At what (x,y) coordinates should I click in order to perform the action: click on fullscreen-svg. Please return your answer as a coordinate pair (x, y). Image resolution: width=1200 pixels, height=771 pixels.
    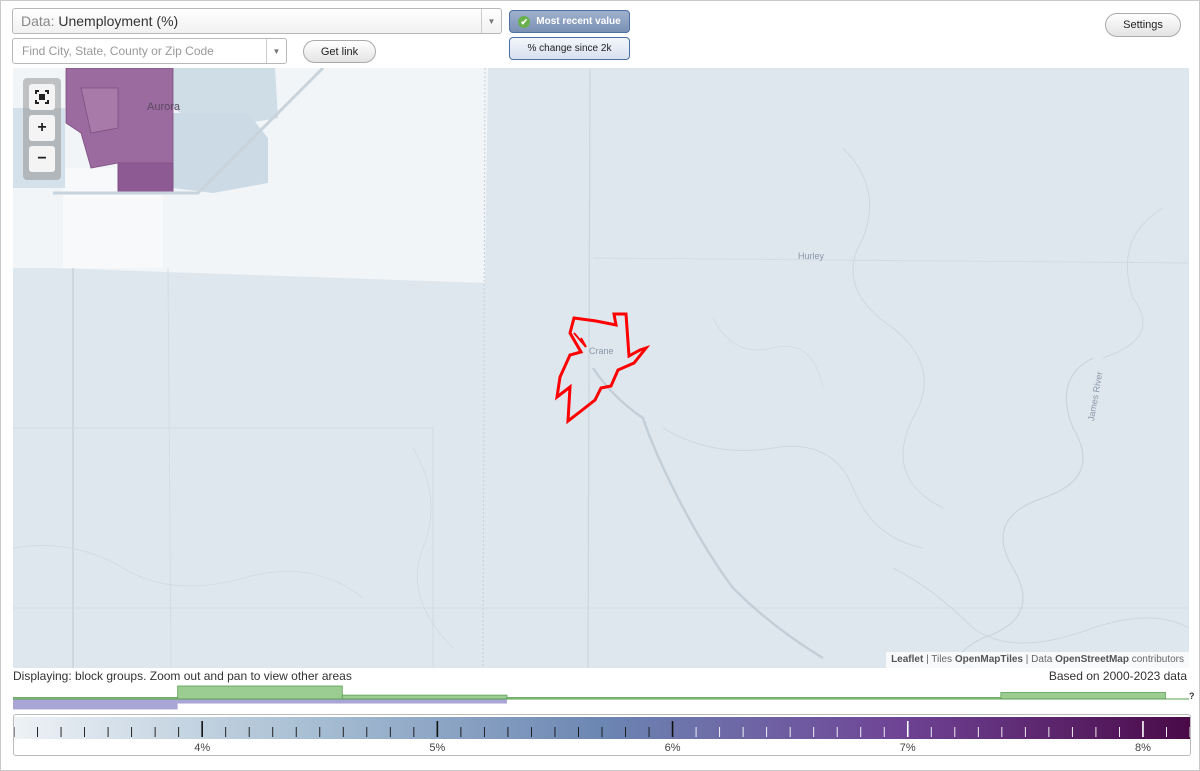
    Looking at the image, I should click on (42, 97).